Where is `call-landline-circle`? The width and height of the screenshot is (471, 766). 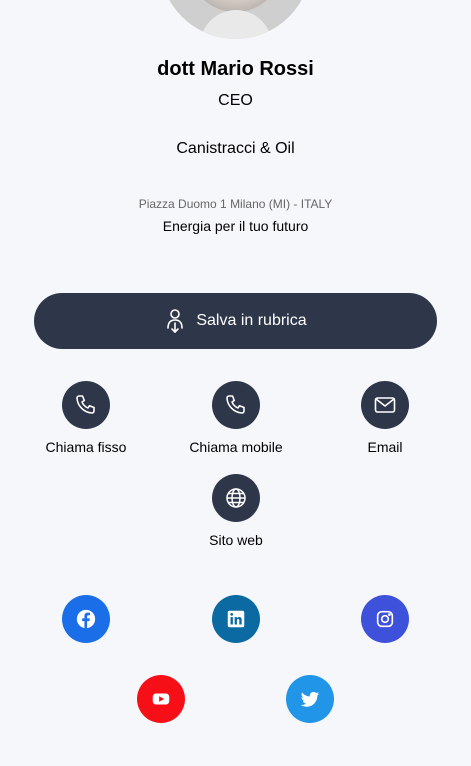
call-landline-circle is located at coordinates (86, 405).